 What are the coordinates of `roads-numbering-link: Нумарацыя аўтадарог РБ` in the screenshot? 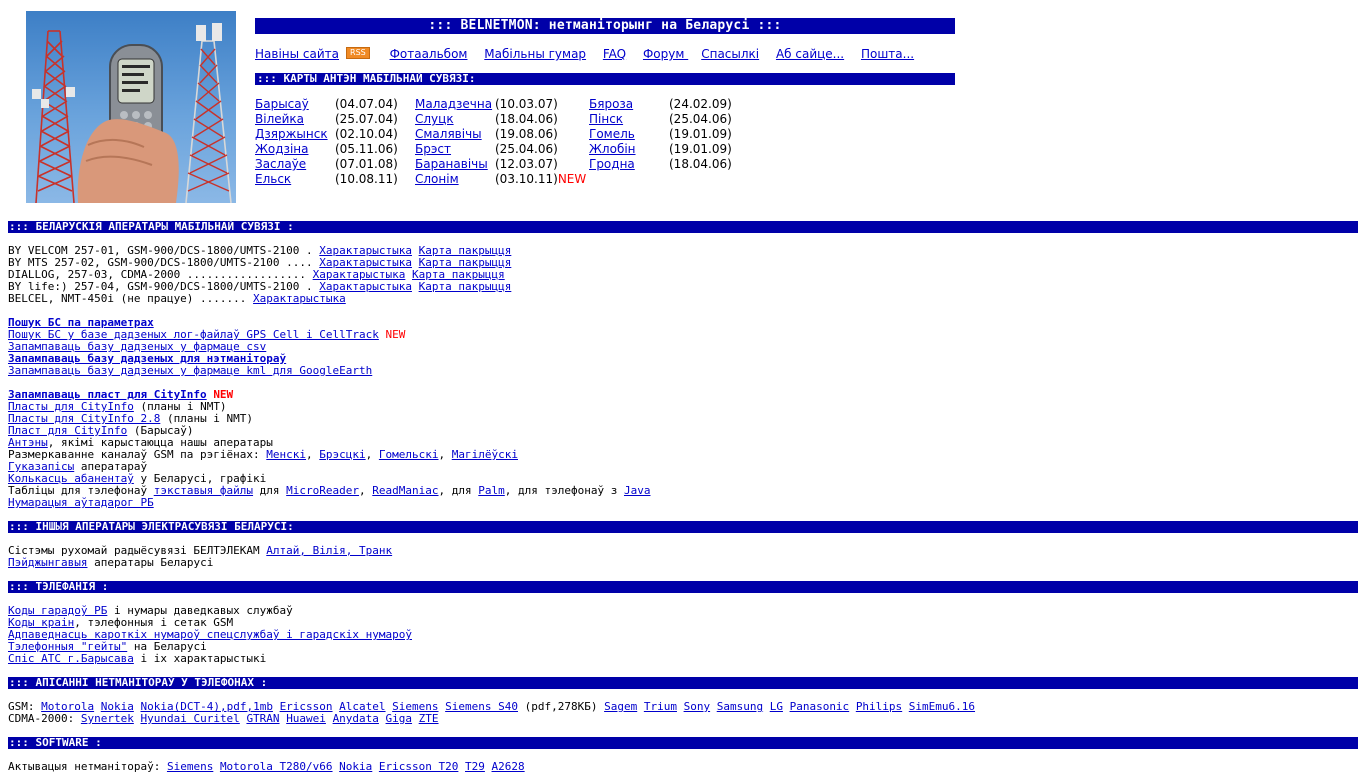 It's located at (81, 502).